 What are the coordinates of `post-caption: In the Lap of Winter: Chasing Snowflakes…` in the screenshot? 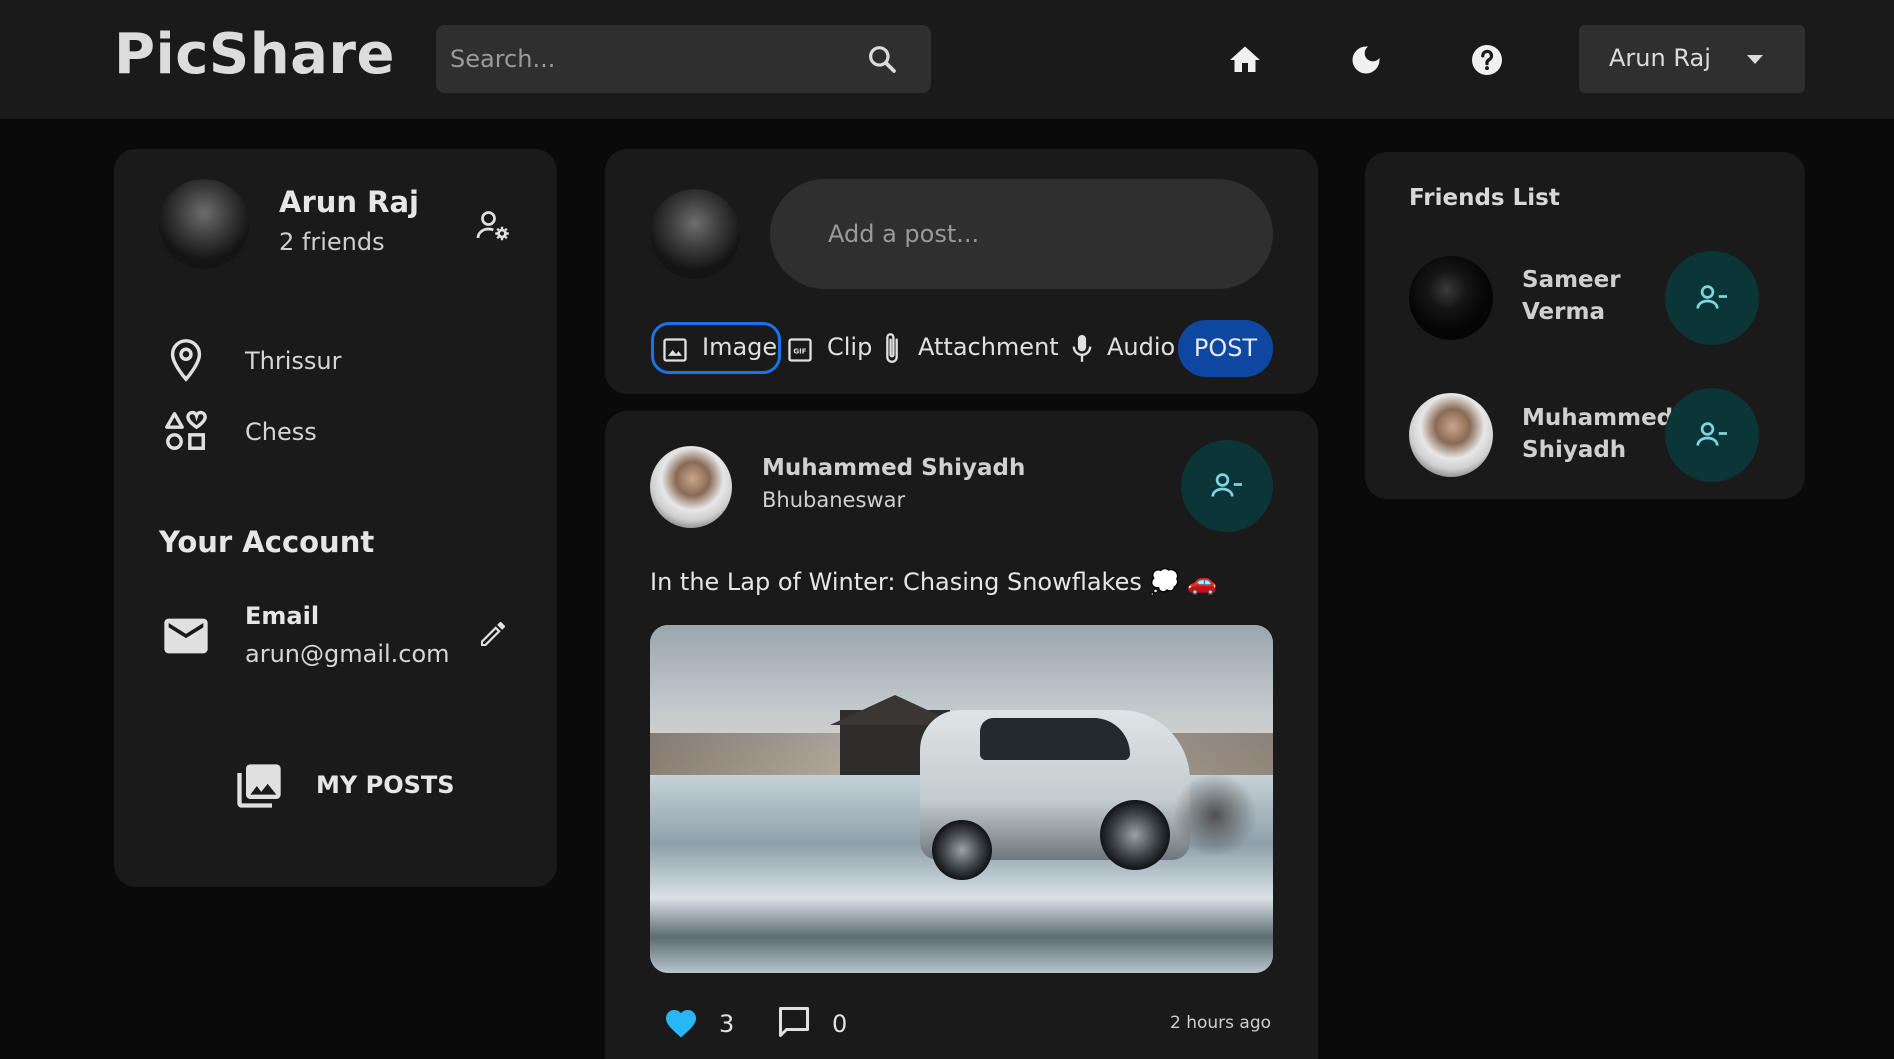 It's located at (933, 582).